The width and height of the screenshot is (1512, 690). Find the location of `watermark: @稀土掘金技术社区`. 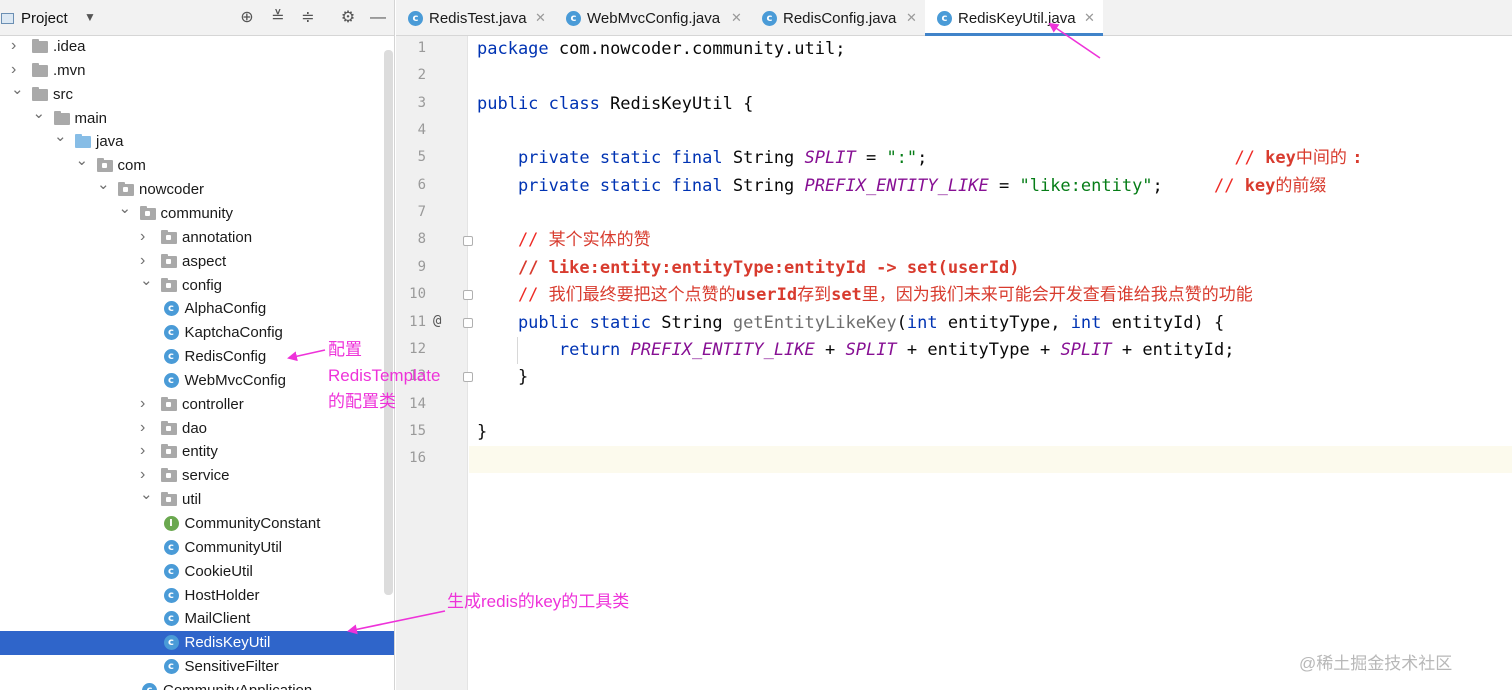

watermark: @稀土掘金技术社区 is located at coordinates (1376, 663).